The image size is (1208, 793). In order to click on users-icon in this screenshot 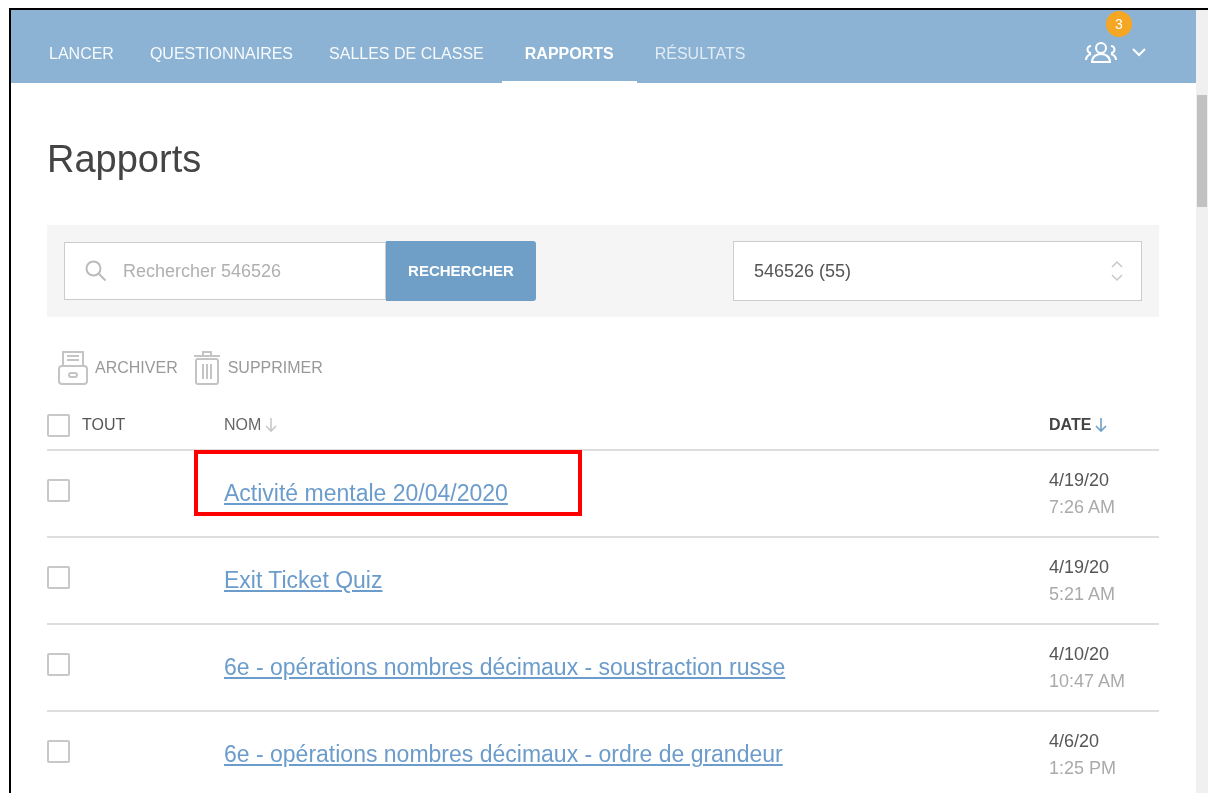, I will do `click(1101, 52)`.